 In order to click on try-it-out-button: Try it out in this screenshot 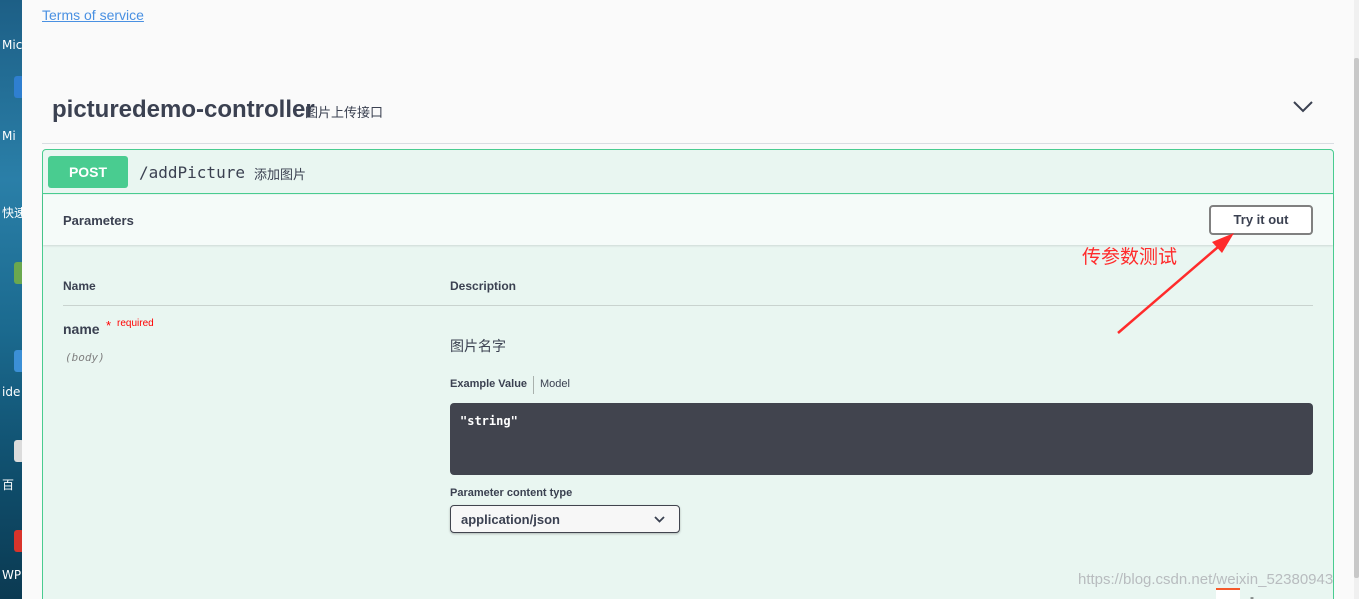, I will do `click(1261, 220)`.